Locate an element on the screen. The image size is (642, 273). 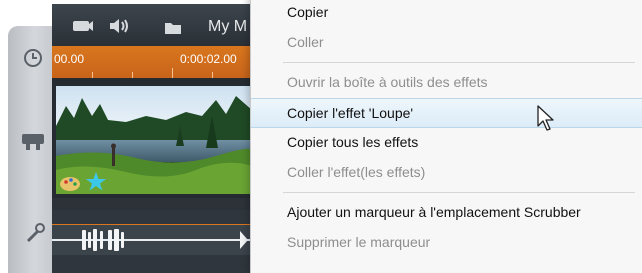
menu-item-delete-marker: Supprimer le marqueur is located at coordinates (446, 243).